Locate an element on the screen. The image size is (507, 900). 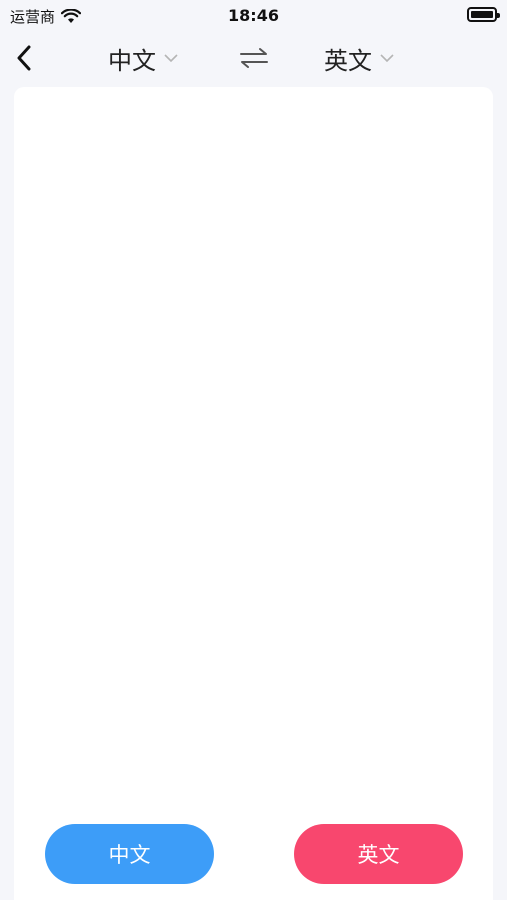
chevron-left-icon is located at coordinates (24, 58).